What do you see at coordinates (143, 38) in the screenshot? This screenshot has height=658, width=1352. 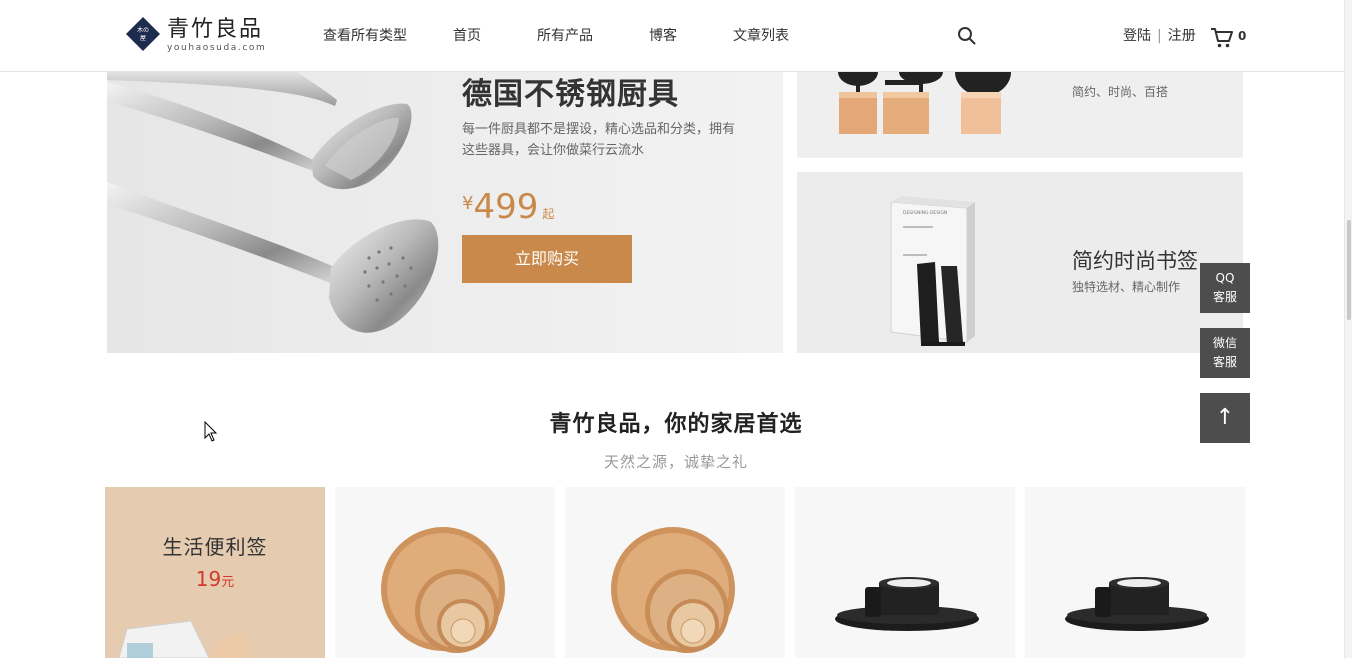 I see `svg-text: 屋` at bounding box center [143, 38].